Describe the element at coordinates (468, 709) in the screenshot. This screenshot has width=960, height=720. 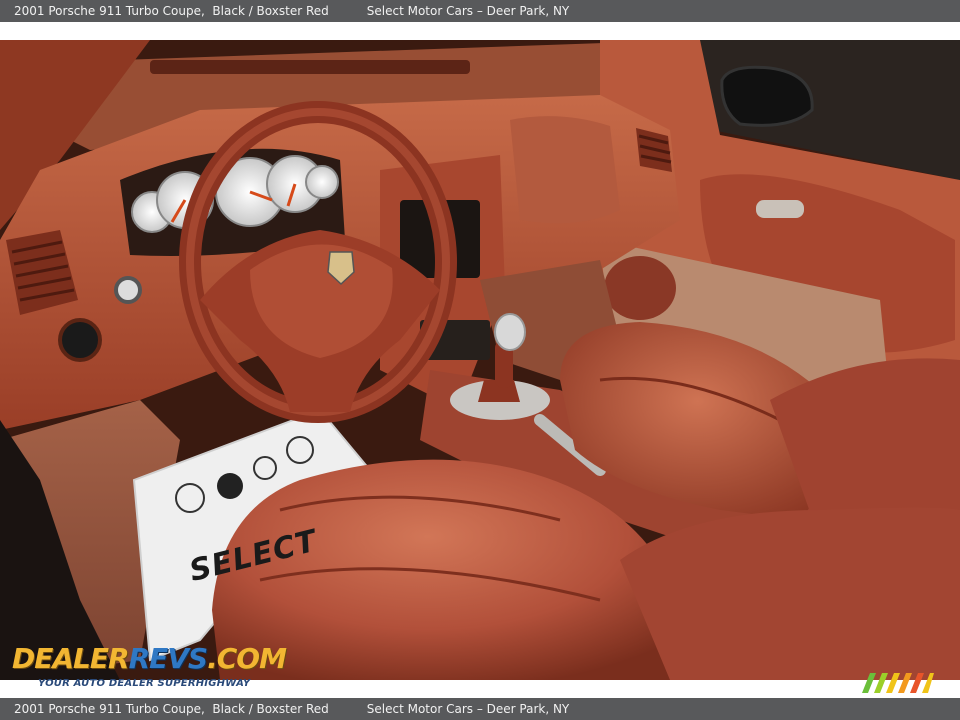
I see `caption-dealer-bottom: Select Motor Cars – Deer Park, NY` at that location.